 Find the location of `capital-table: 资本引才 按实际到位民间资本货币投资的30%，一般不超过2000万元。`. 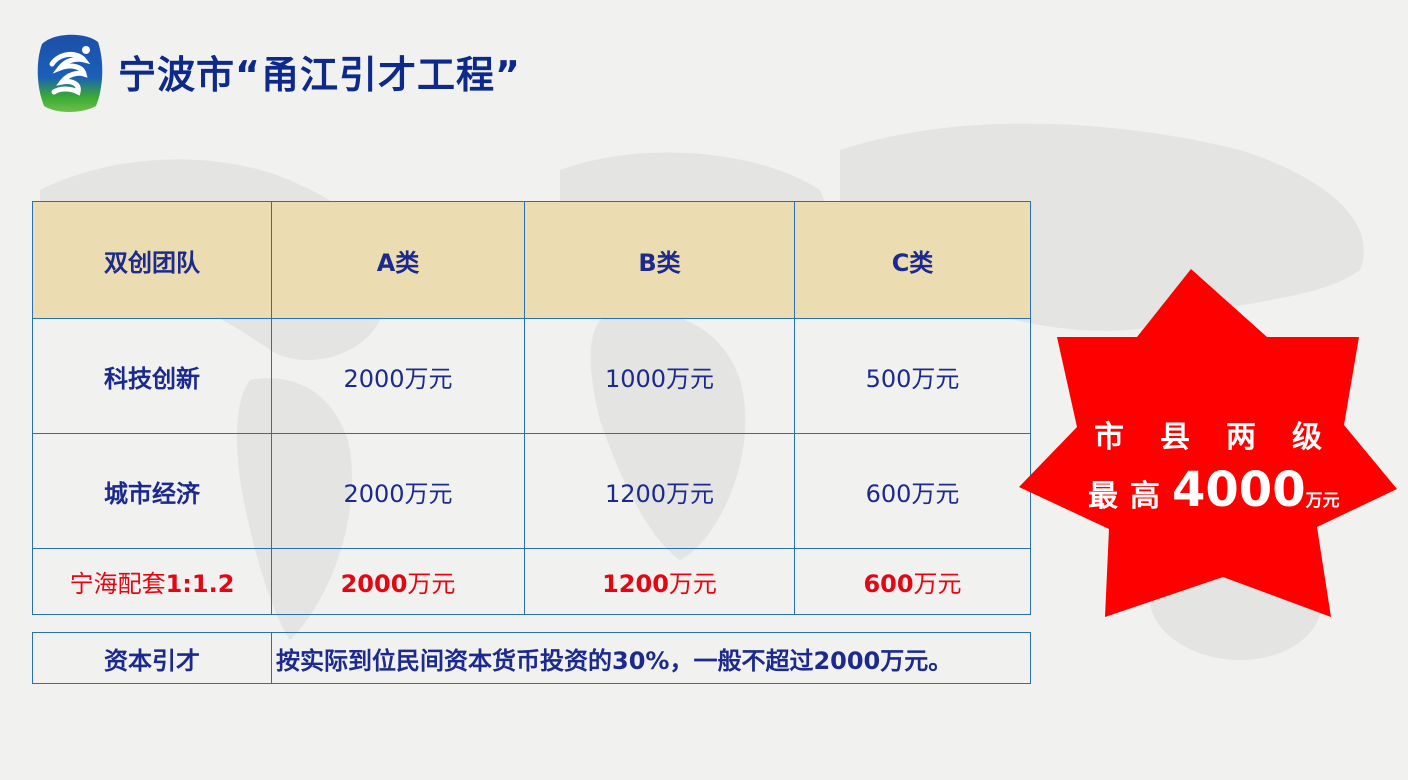

capital-table: 资本引才 按实际到位民间资本货币投资的30%，一般不超过2000万元。 is located at coordinates (531, 658).